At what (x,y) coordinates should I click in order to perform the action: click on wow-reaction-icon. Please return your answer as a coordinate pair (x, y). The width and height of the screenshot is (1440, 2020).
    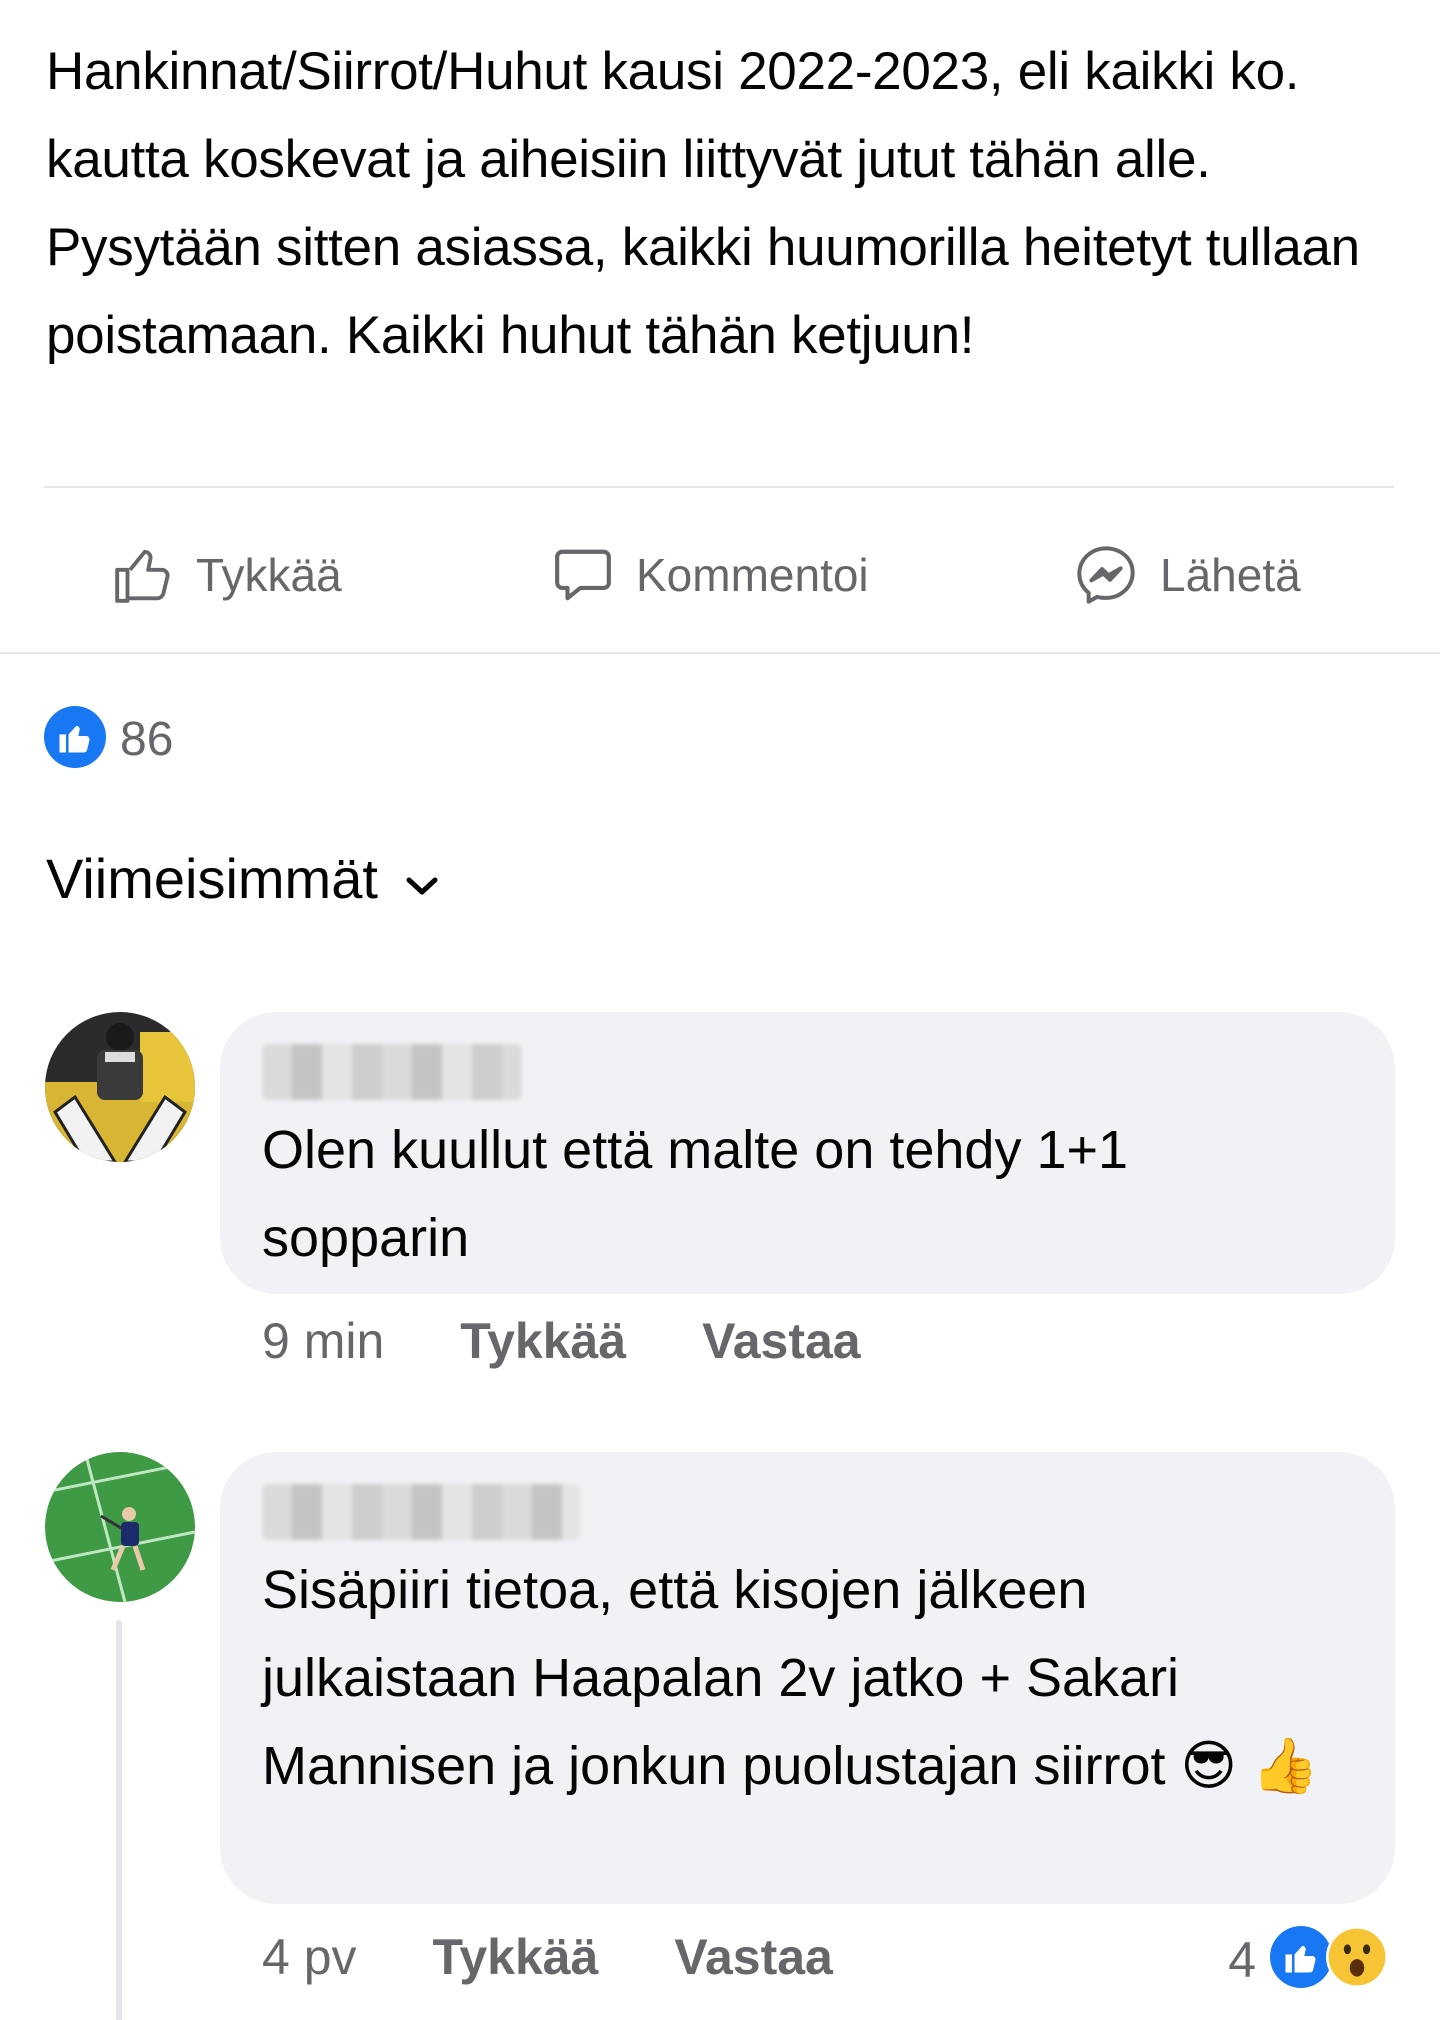
    Looking at the image, I should click on (1357, 1959).